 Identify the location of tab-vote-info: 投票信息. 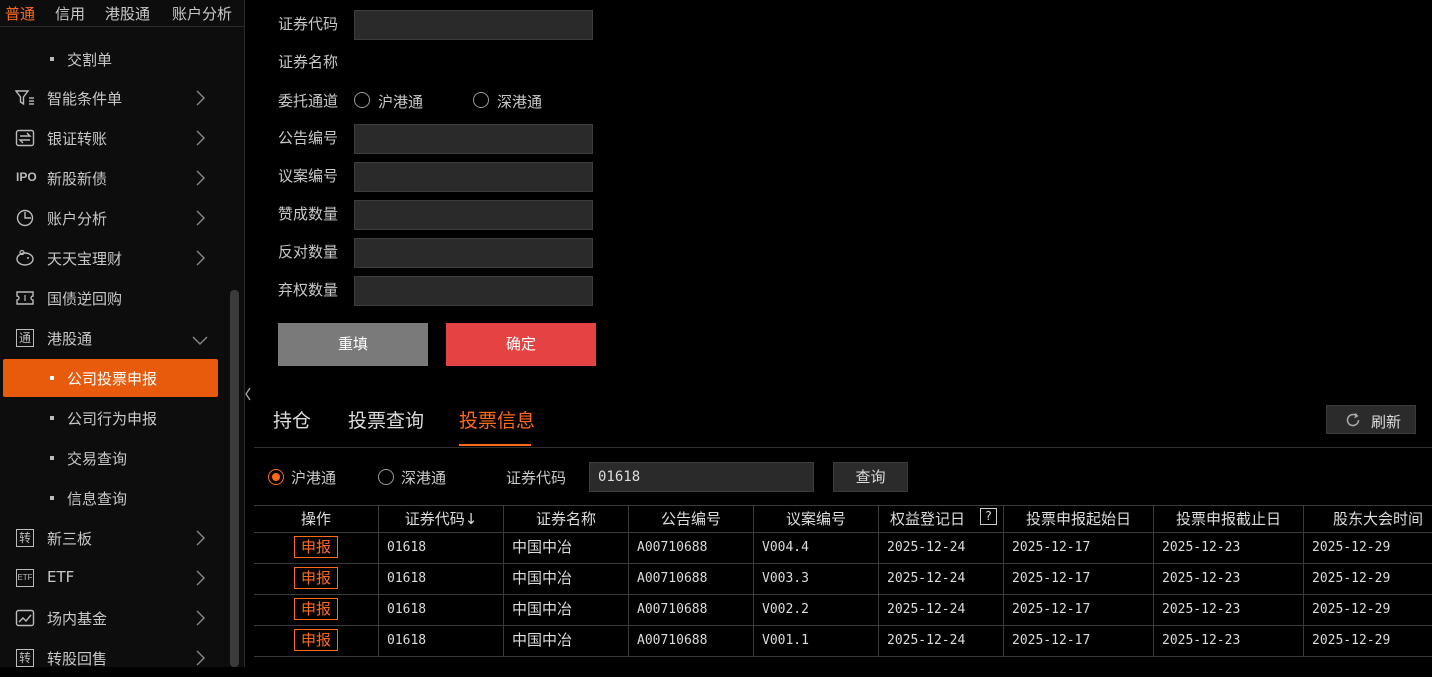
(497, 419).